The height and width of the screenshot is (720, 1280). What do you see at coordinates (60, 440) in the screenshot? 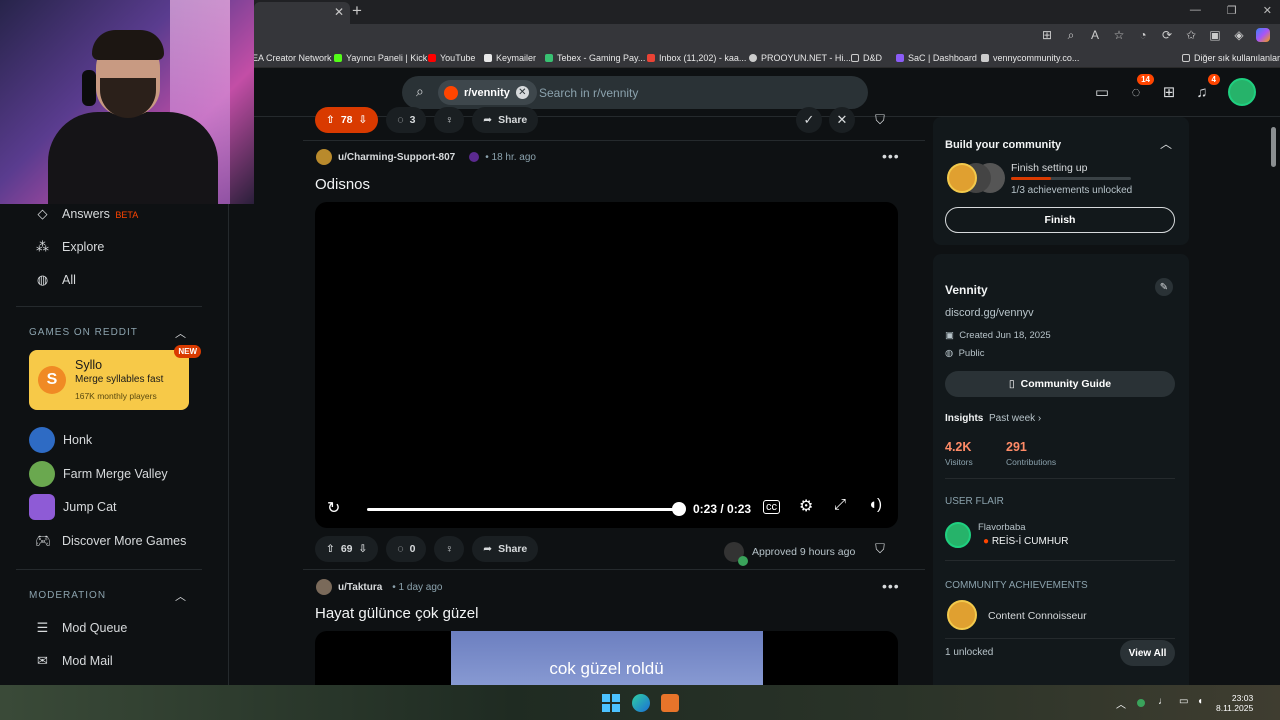
I see `game-item-honk: Honk` at bounding box center [60, 440].